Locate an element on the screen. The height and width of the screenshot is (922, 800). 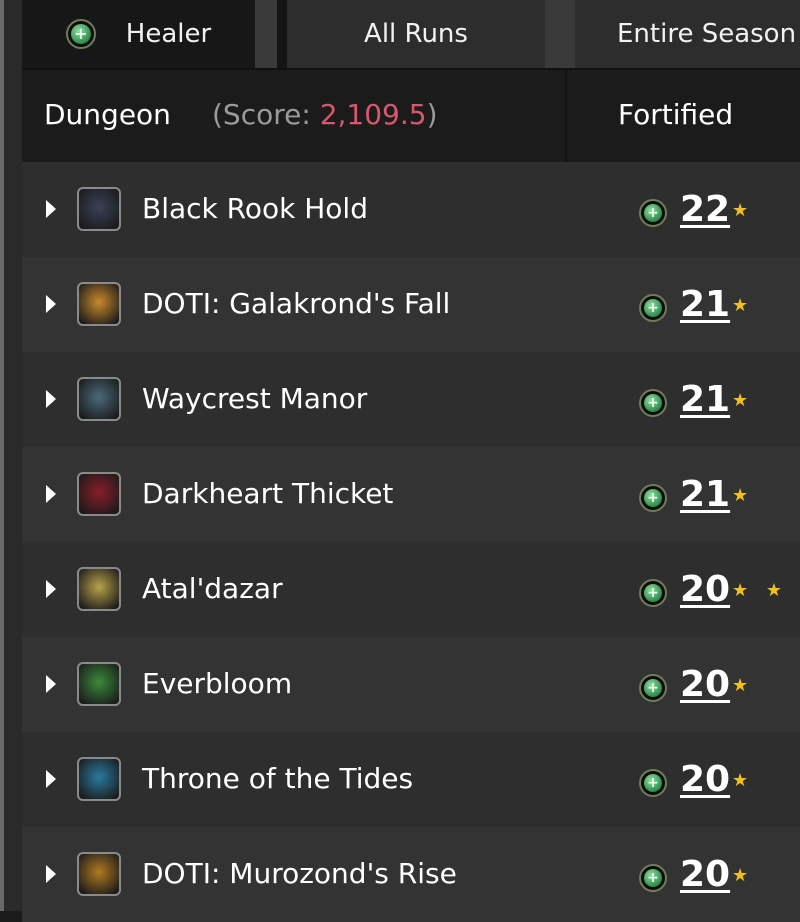
score-value: 2,109.5 is located at coordinates (373, 114).